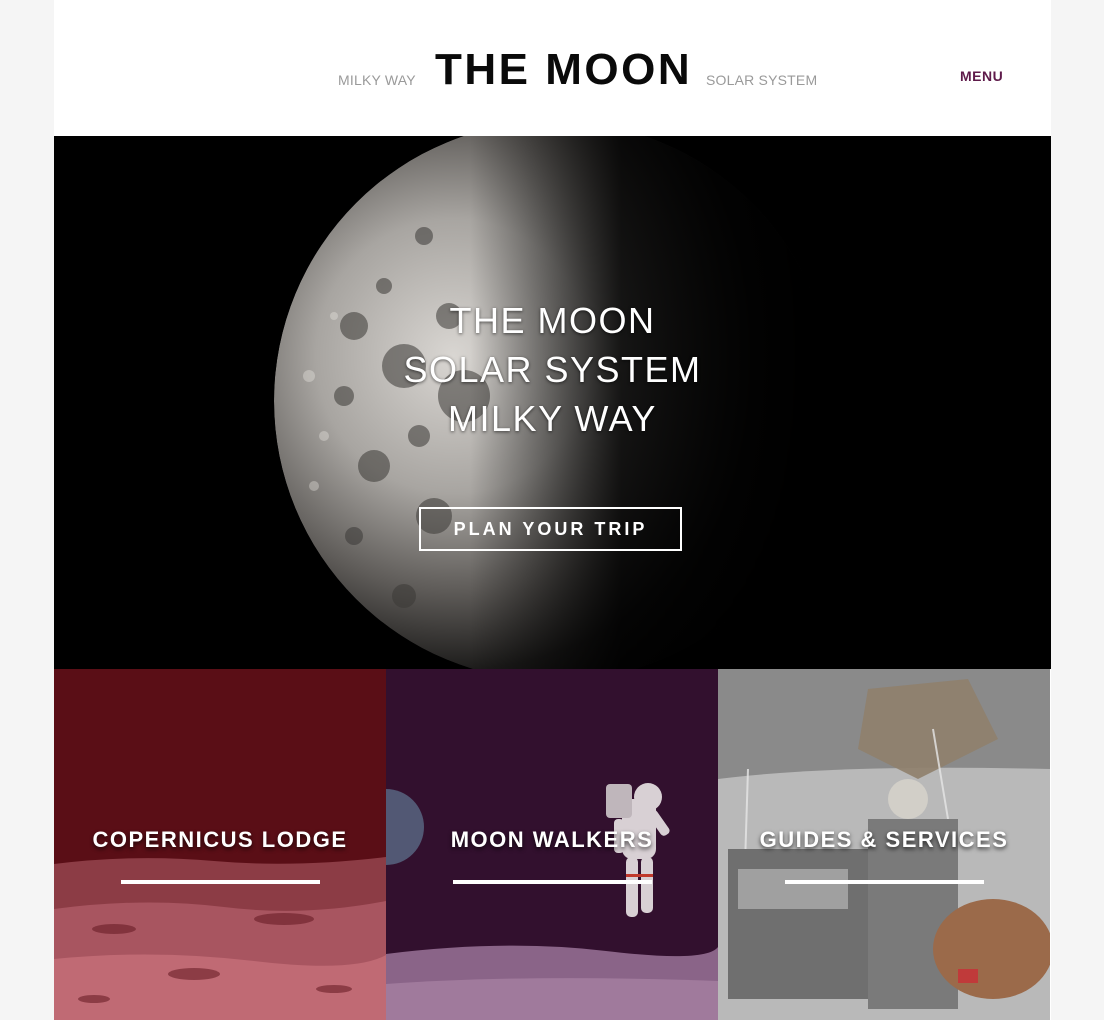 This screenshot has width=1104, height=1020. I want to click on hero-line-2: SOLAR SYSTEM, so click(552, 369).